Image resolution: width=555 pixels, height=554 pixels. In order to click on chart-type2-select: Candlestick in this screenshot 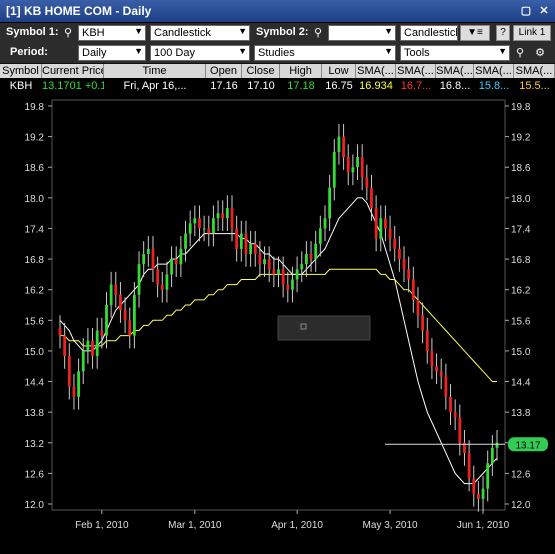, I will do `click(429, 33)`.